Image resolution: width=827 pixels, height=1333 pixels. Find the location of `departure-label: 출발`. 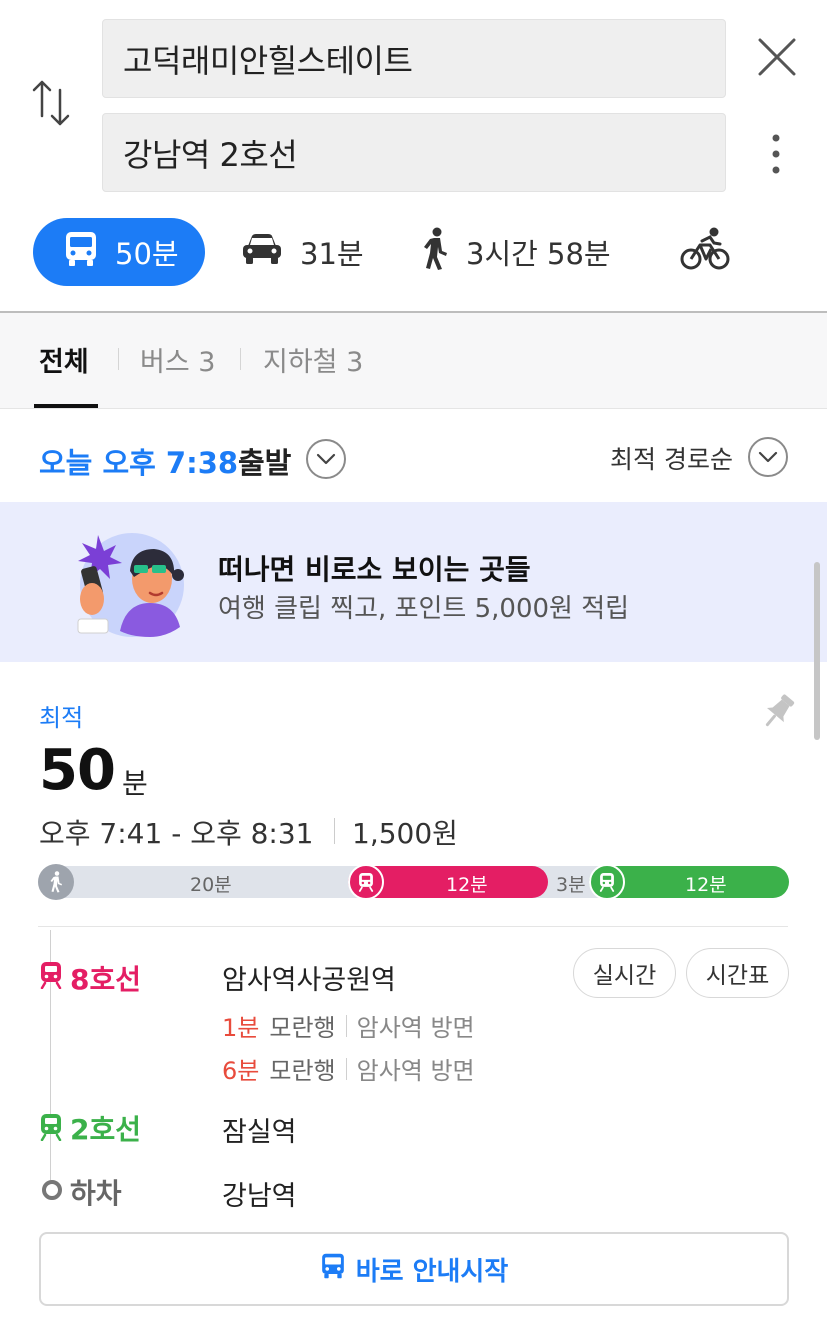

departure-label: 출발 is located at coordinates (264, 461).